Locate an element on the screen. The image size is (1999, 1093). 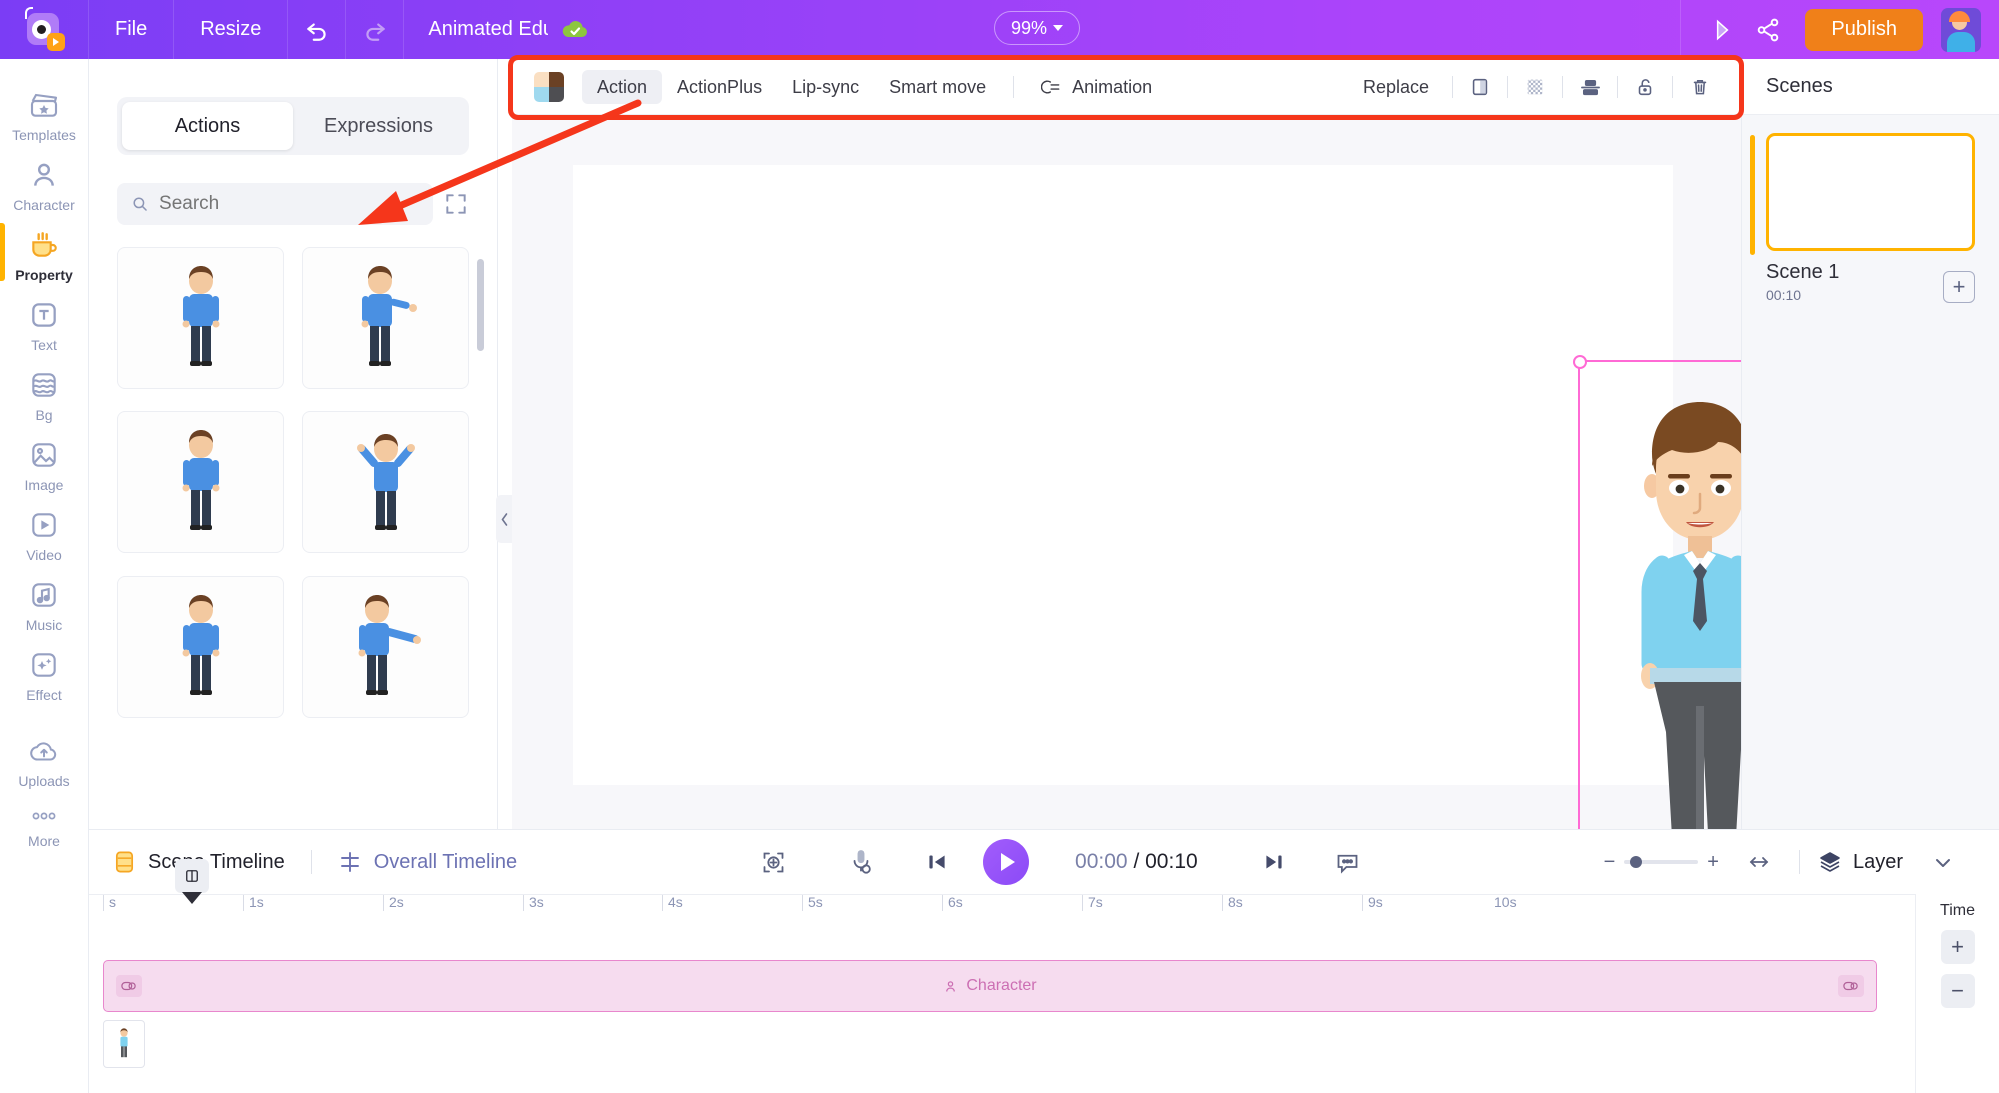
toolbar-actionplus: ActionPlus is located at coordinates (719, 87).